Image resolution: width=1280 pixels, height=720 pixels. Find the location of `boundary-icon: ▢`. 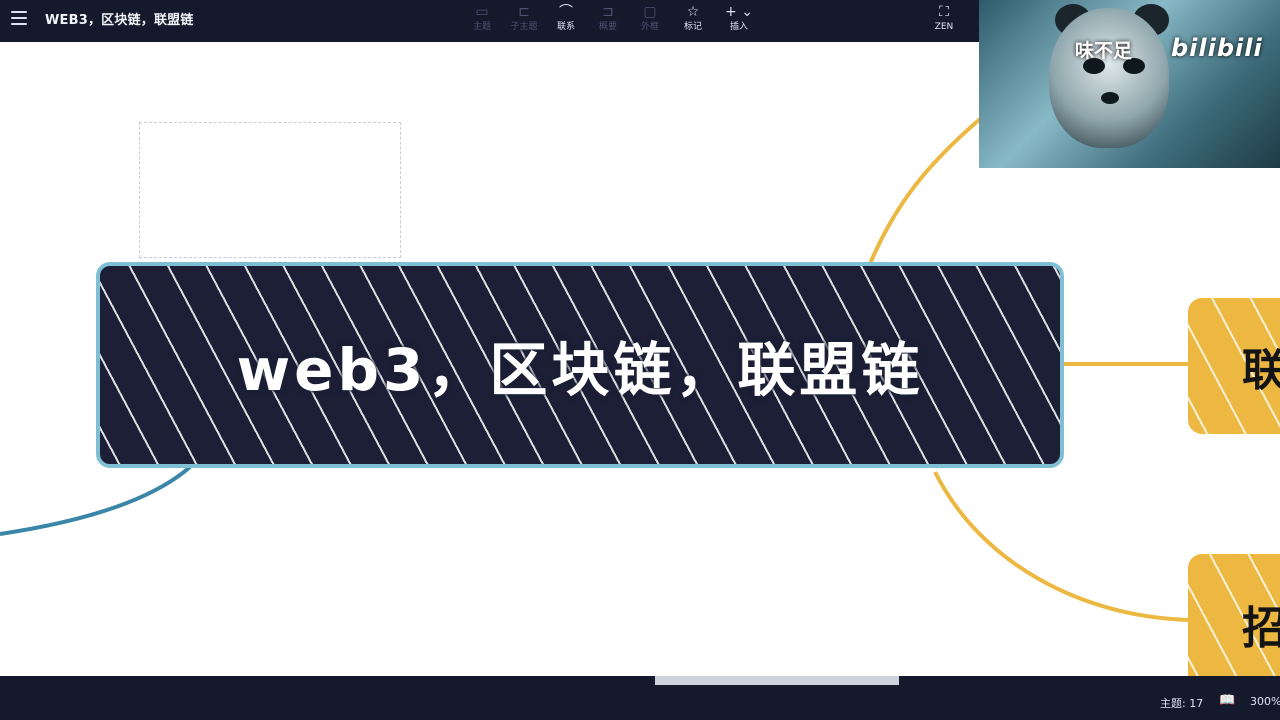

boundary-icon: ▢ is located at coordinates (650, 12).